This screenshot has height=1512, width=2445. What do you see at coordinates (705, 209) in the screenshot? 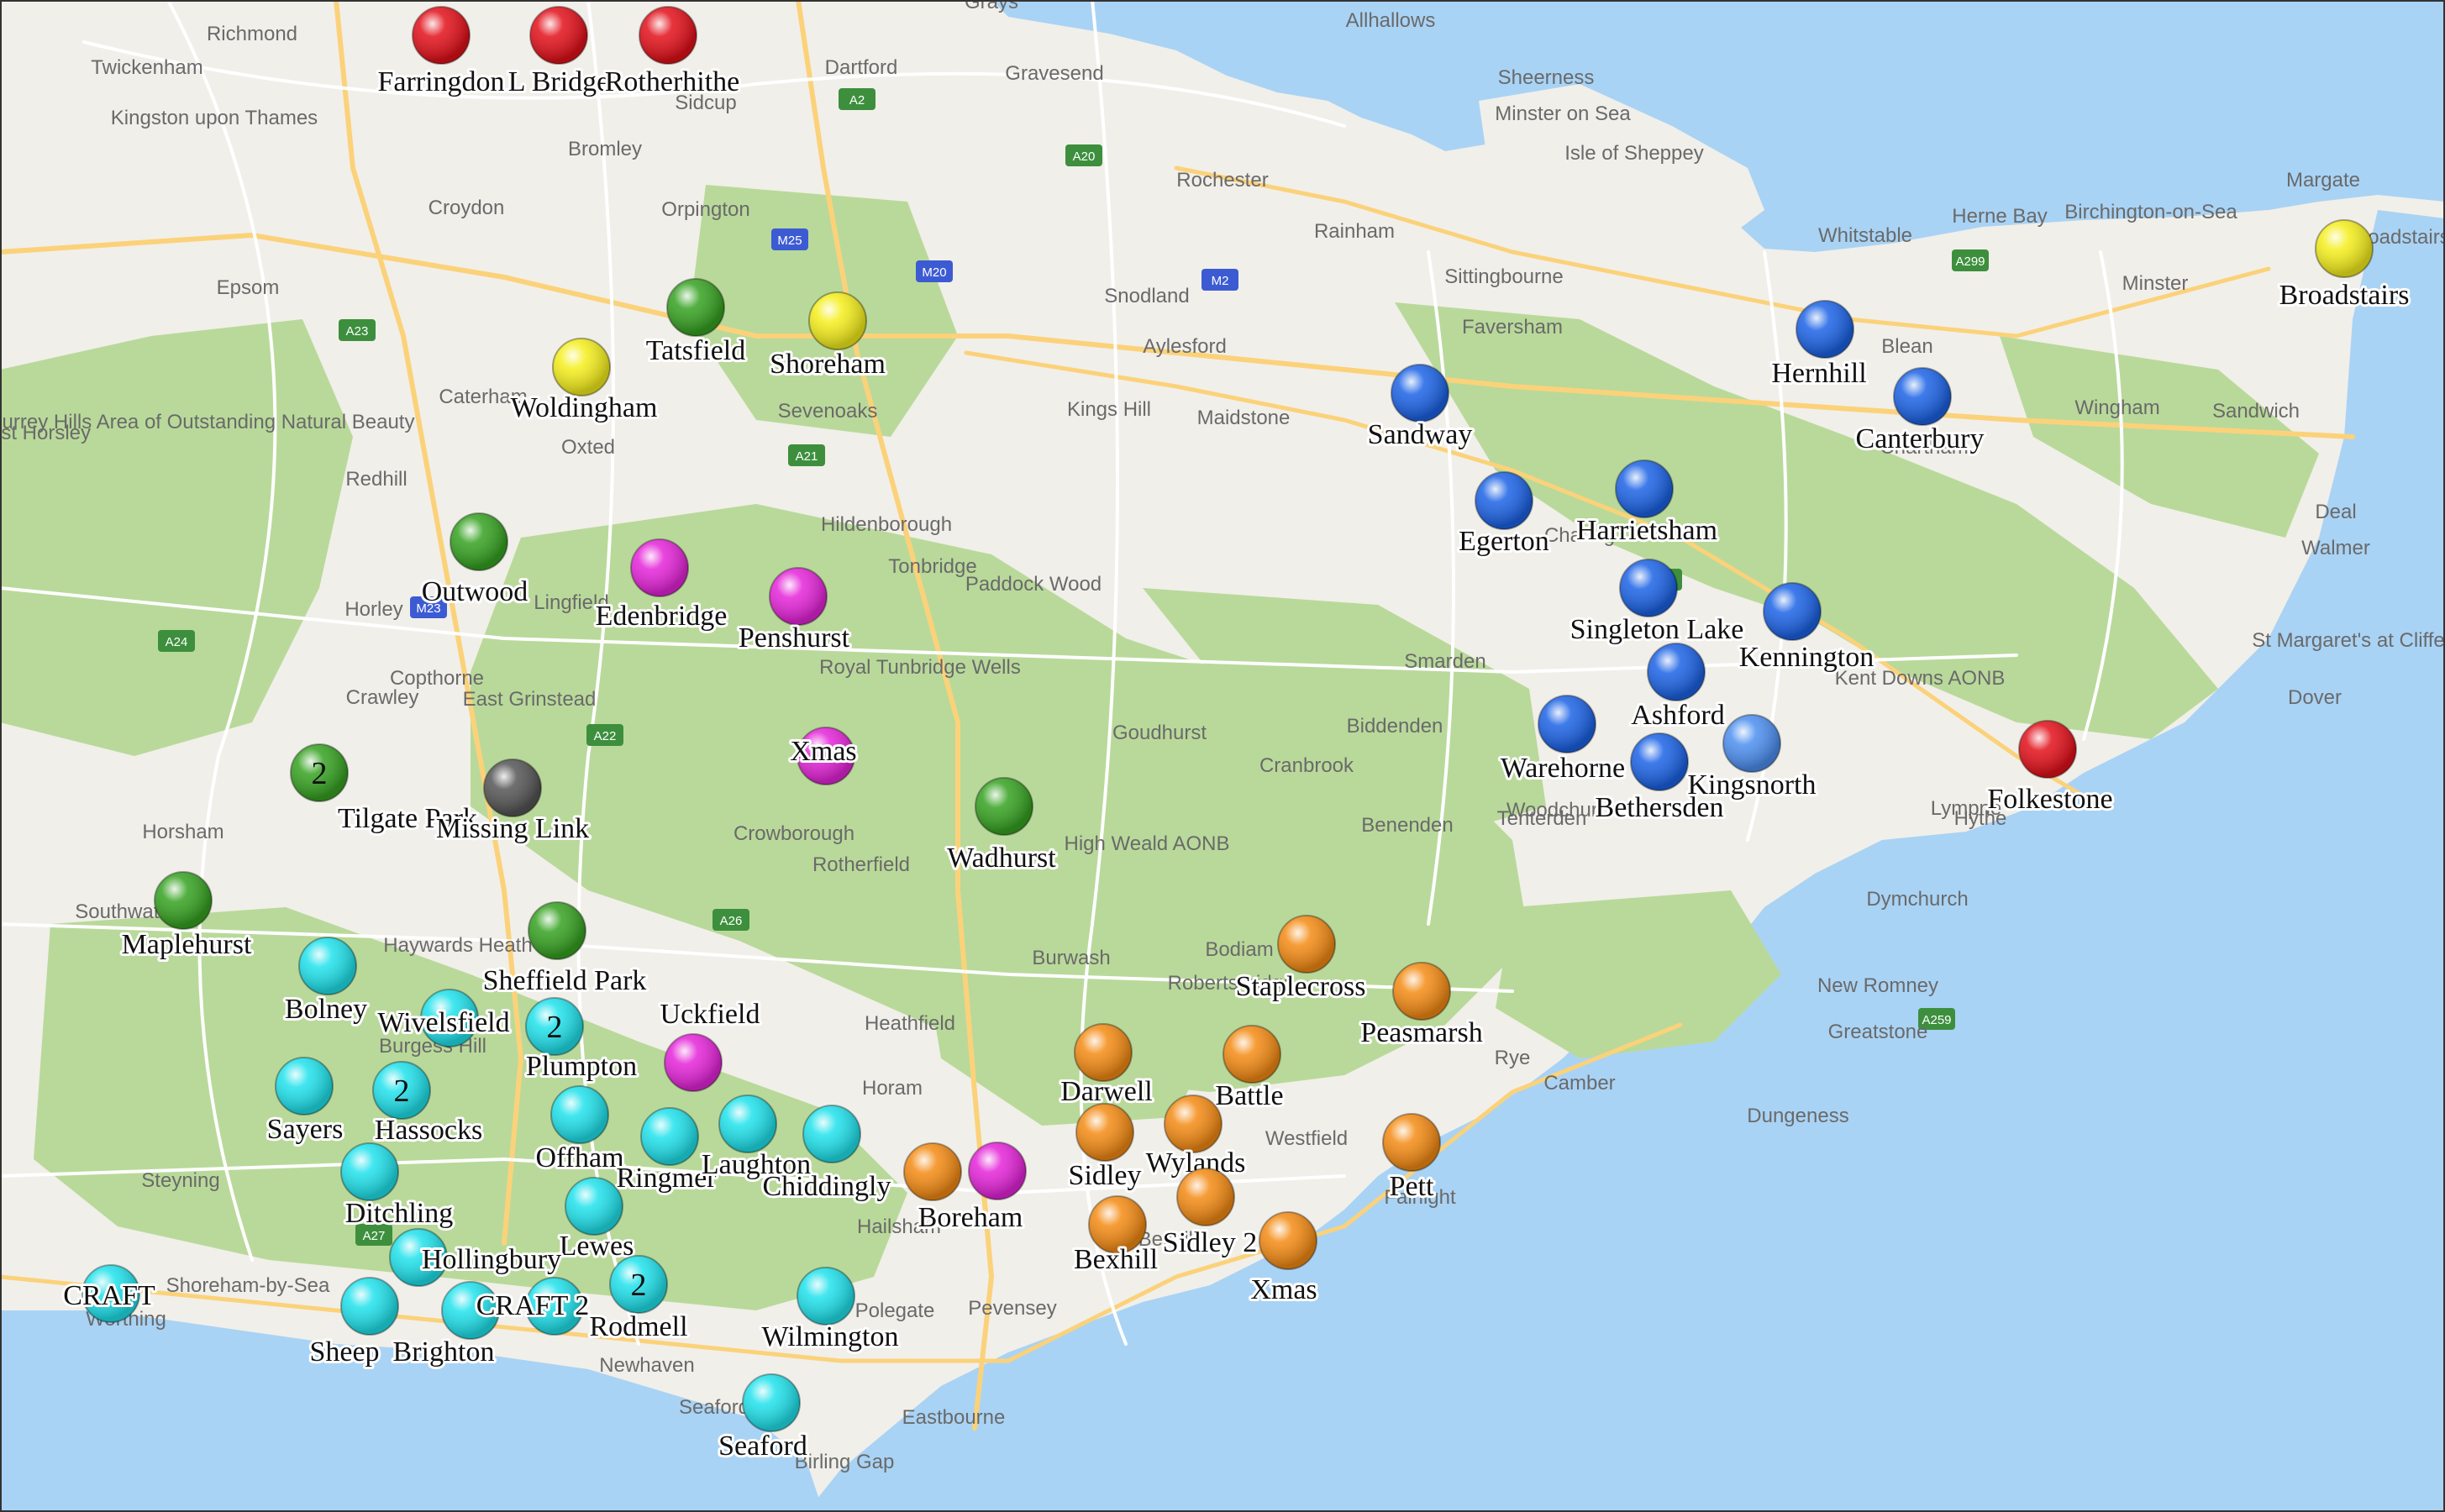
I see `place-label-orpington: Orpington` at bounding box center [705, 209].